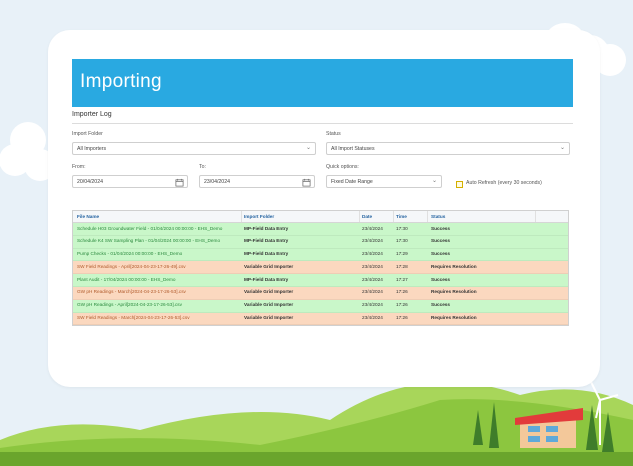 This screenshot has height=466, width=633. What do you see at coordinates (300, 216) in the screenshot?
I see `column-header-import-folder: Import Folder` at bounding box center [300, 216].